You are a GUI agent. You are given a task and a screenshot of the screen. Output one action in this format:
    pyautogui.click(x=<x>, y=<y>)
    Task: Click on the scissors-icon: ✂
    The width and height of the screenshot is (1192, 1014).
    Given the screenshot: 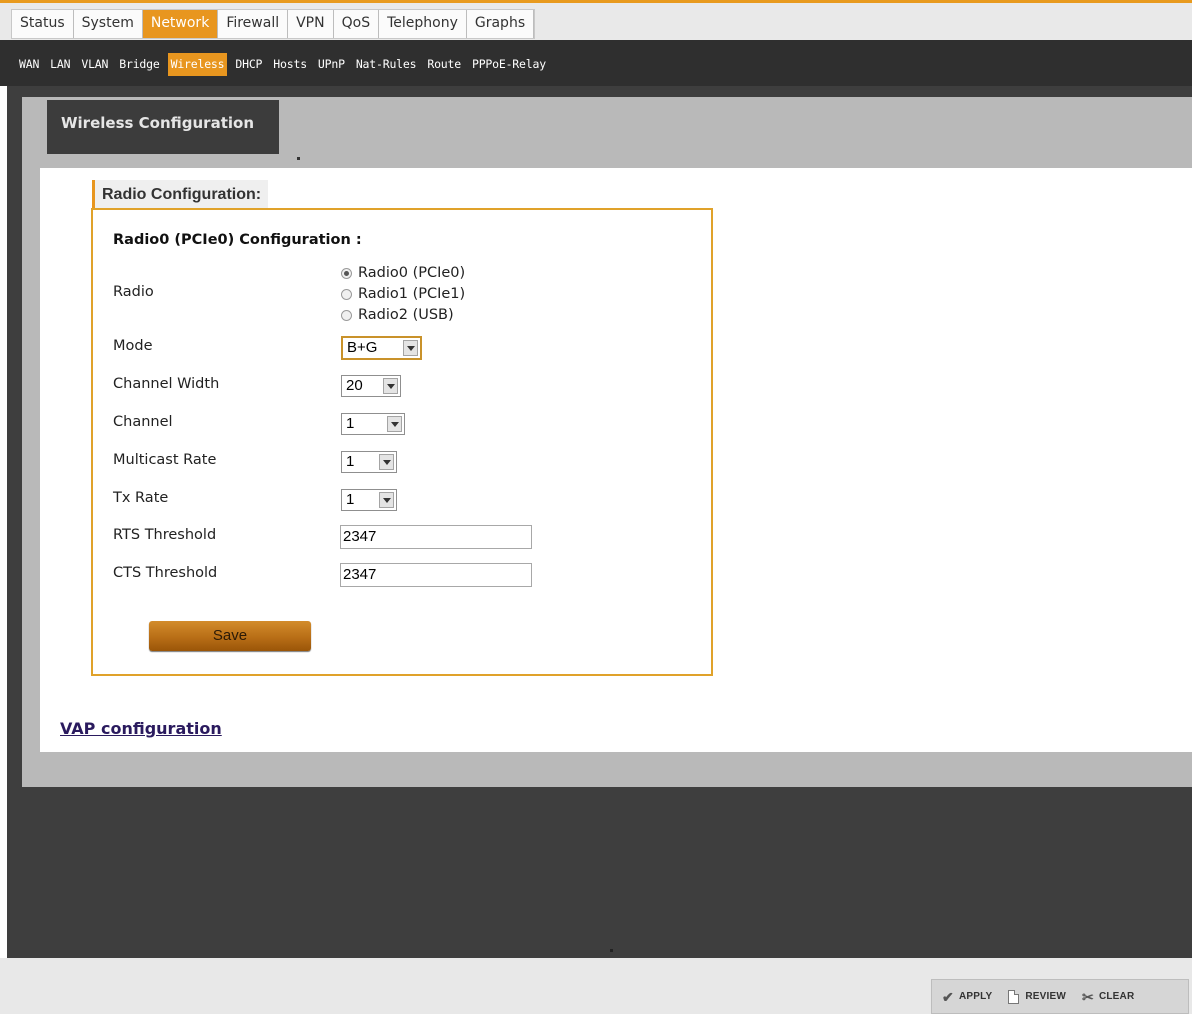 What is the action you would take?
    pyautogui.click(x=1088, y=996)
    